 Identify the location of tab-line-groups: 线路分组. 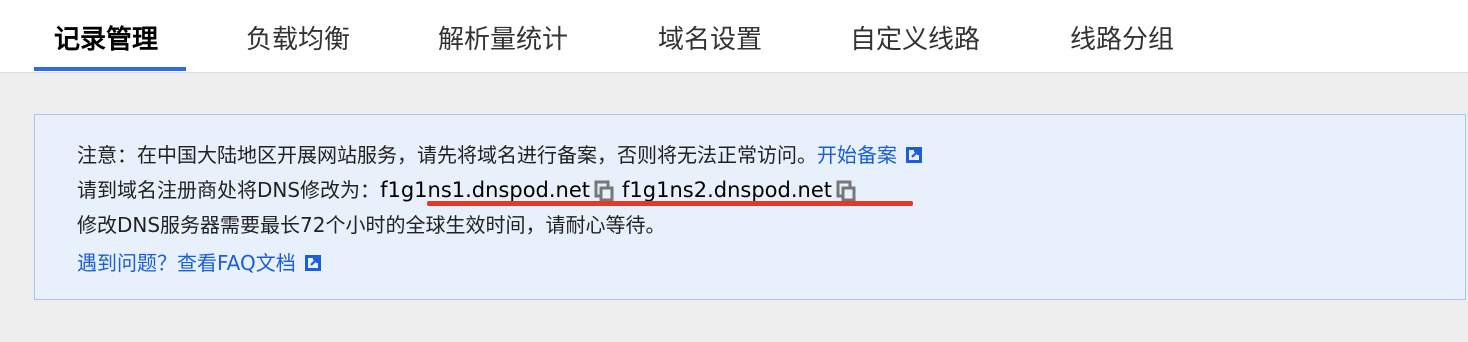
(1122, 45).